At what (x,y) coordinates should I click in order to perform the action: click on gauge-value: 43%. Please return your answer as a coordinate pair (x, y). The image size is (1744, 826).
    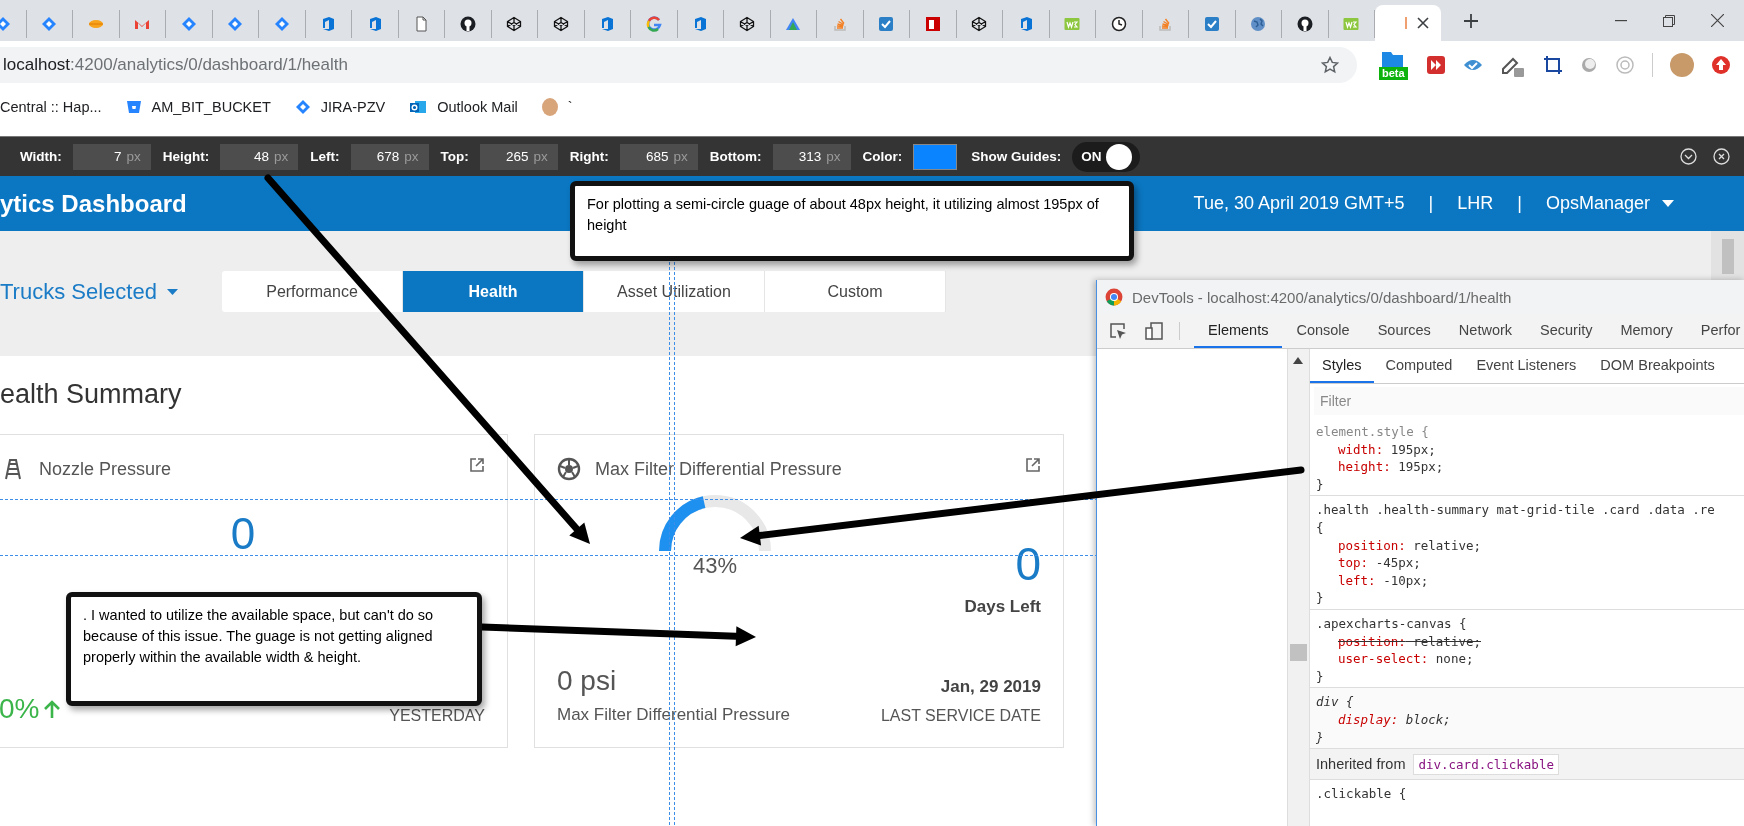
    Looking at the image, I should click on (714, 566).